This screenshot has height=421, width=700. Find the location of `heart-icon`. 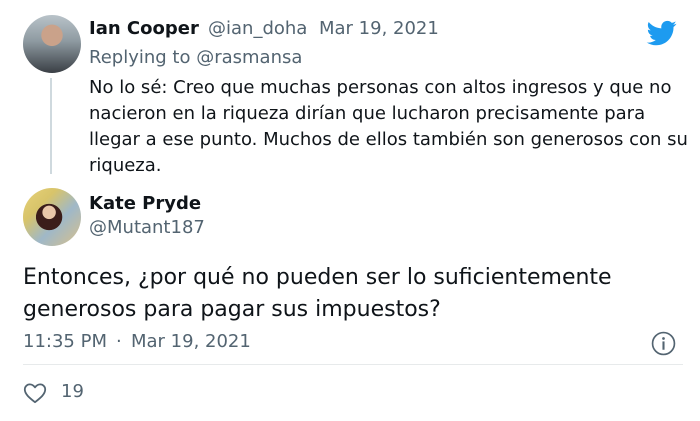

heart-icon is located at coordinates (35, 393).